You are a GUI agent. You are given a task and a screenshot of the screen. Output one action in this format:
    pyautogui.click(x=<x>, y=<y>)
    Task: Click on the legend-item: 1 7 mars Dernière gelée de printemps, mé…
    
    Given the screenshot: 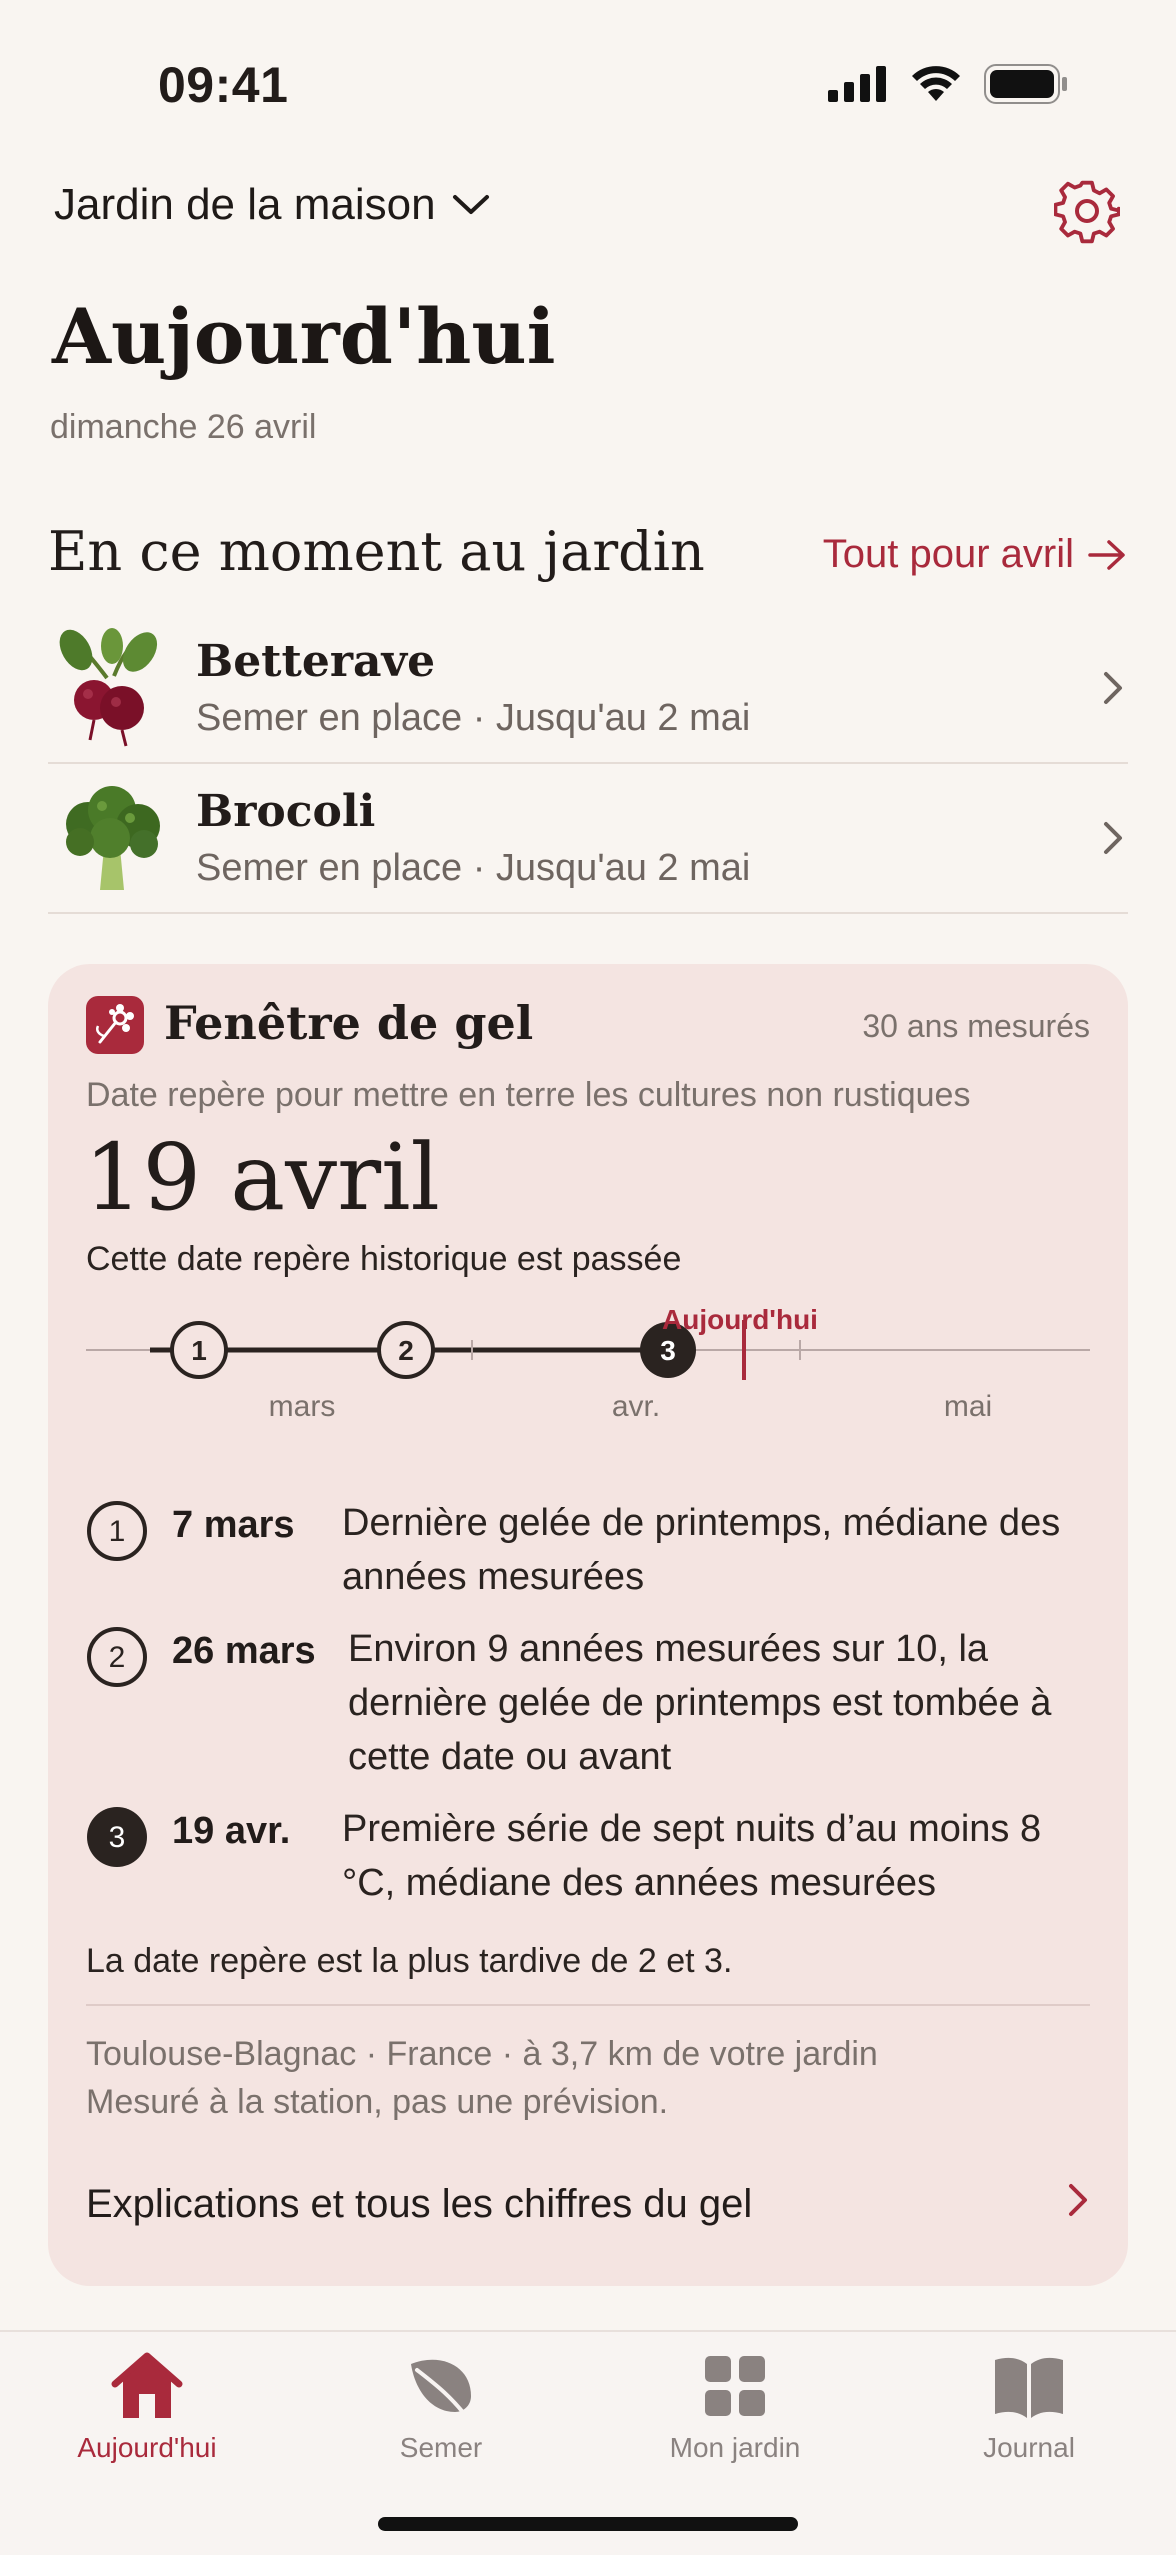 What is the action you would take?
    pyautogui.click(x=591, y=1554)
    